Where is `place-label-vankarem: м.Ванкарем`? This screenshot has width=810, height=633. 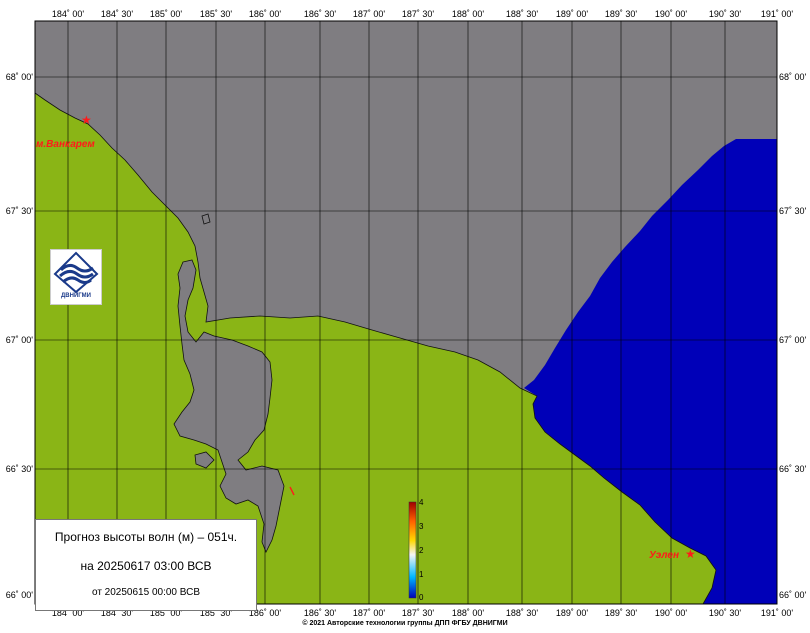
place-label-vankarem: м.Ванкарем is located at coordinates (65, 144).